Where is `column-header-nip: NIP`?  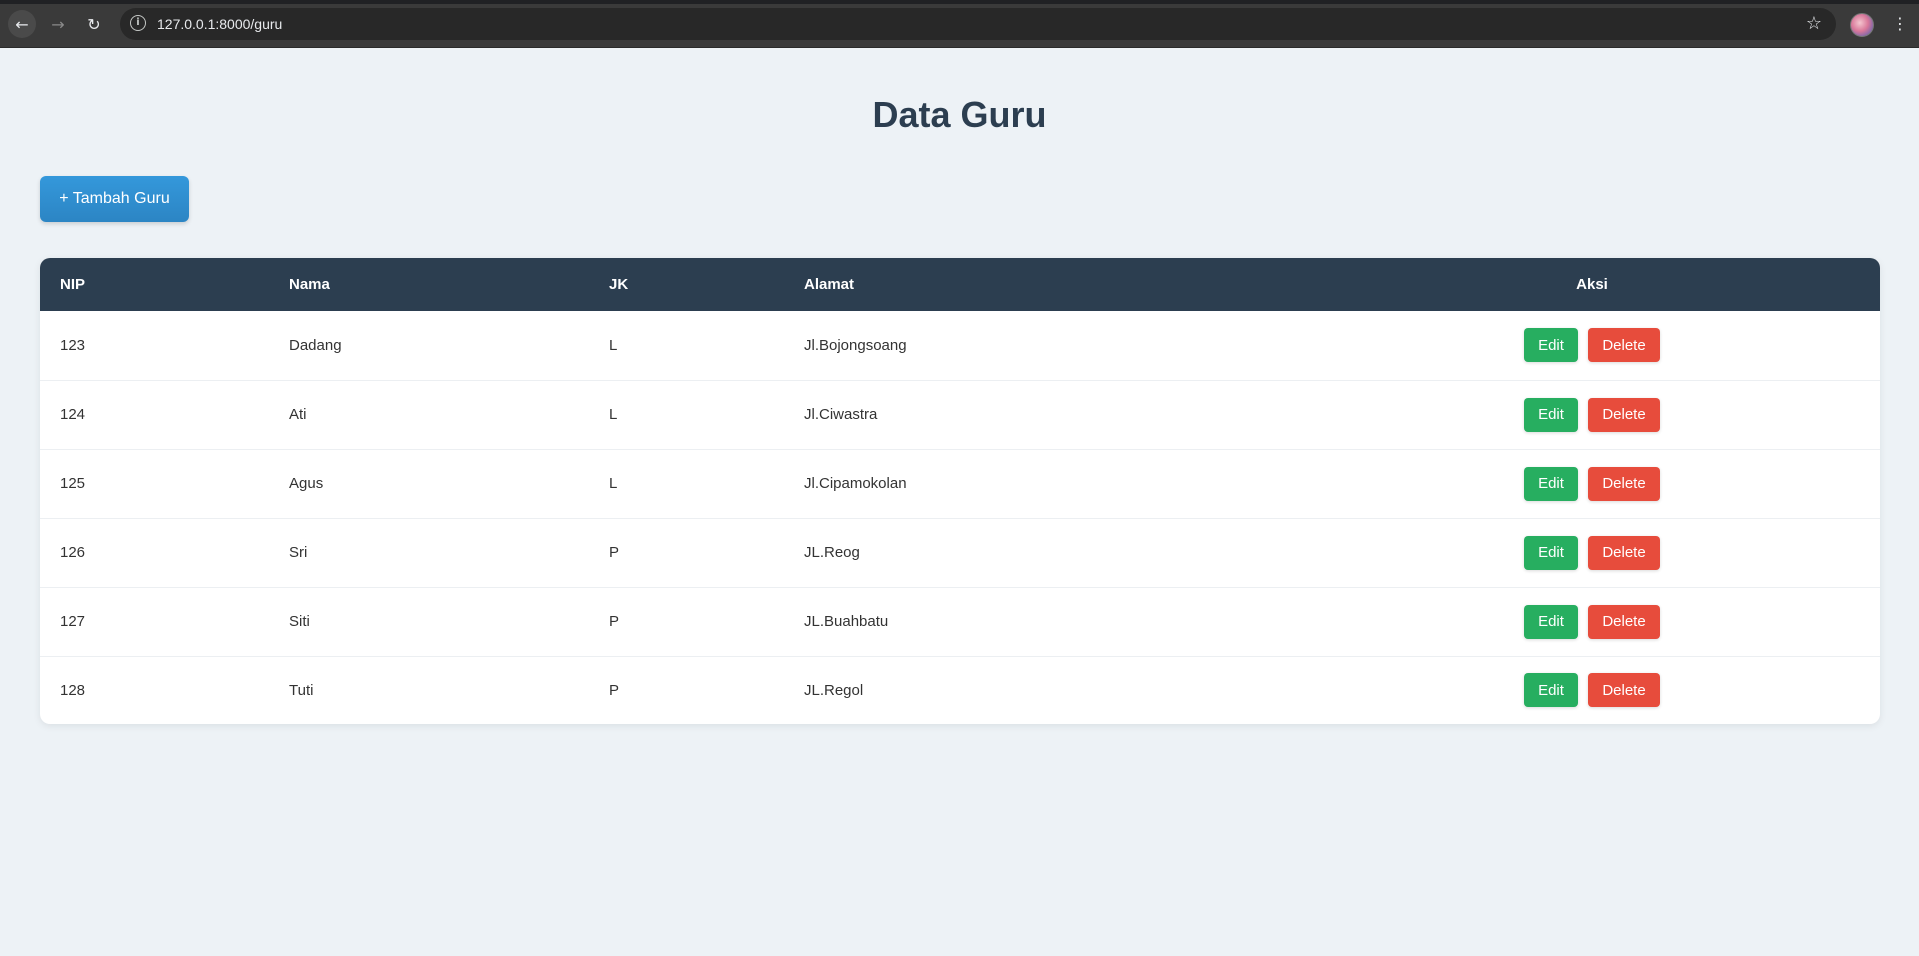
column-header-nip: NIP is located at coordinates (73, 284).